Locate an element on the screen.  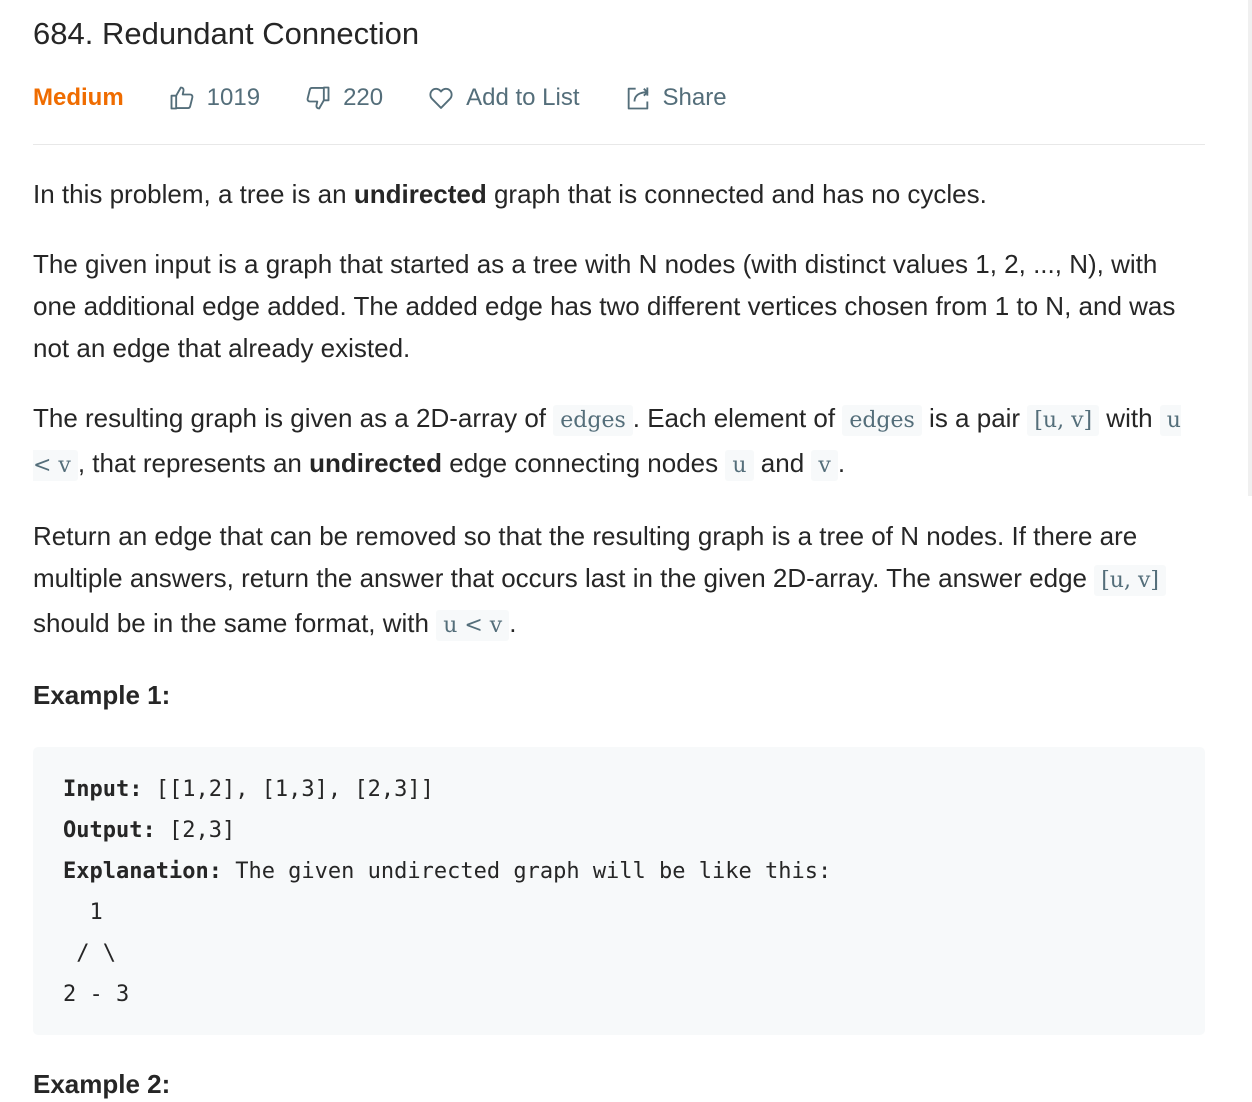
scrollbar is located at coordinates (1250, 248).